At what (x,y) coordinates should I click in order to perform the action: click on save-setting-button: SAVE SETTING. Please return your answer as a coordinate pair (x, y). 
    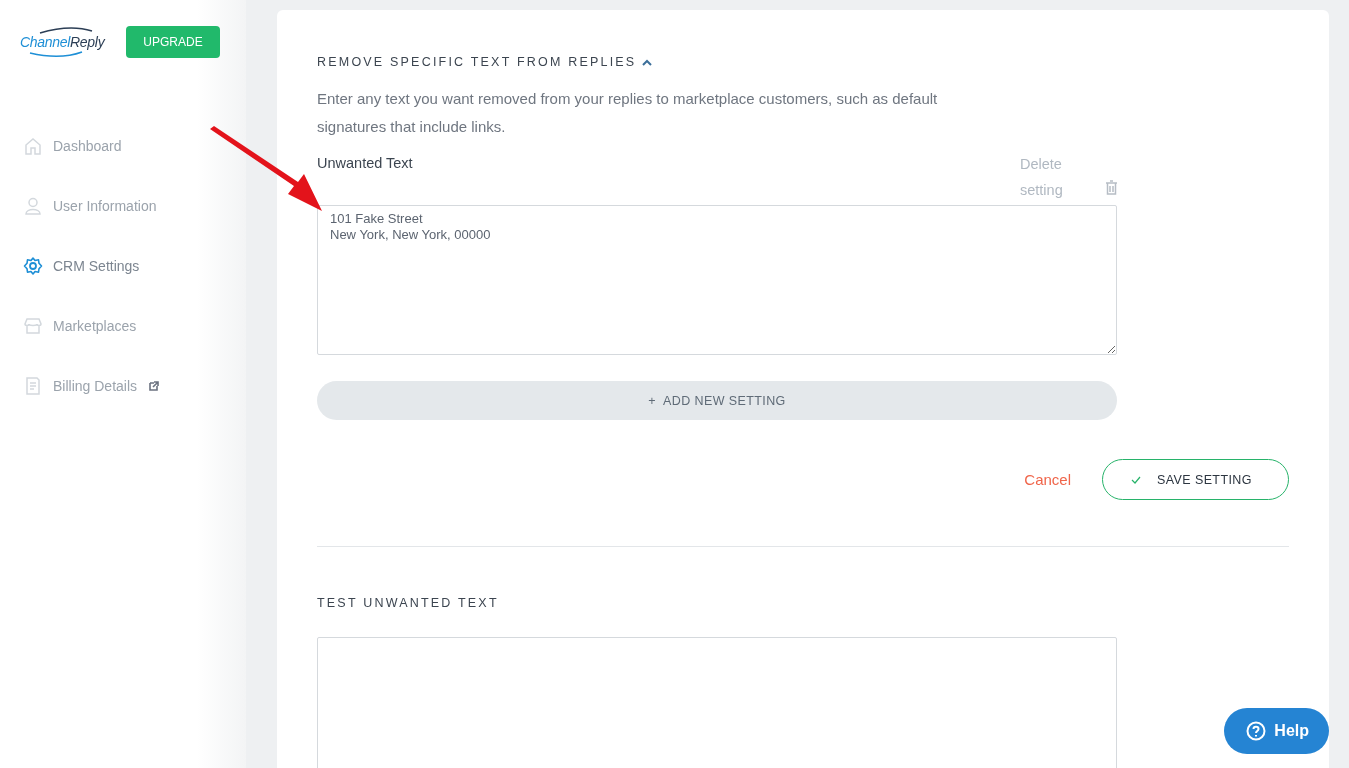
    Looking at the image, I should click on (1195, 479).